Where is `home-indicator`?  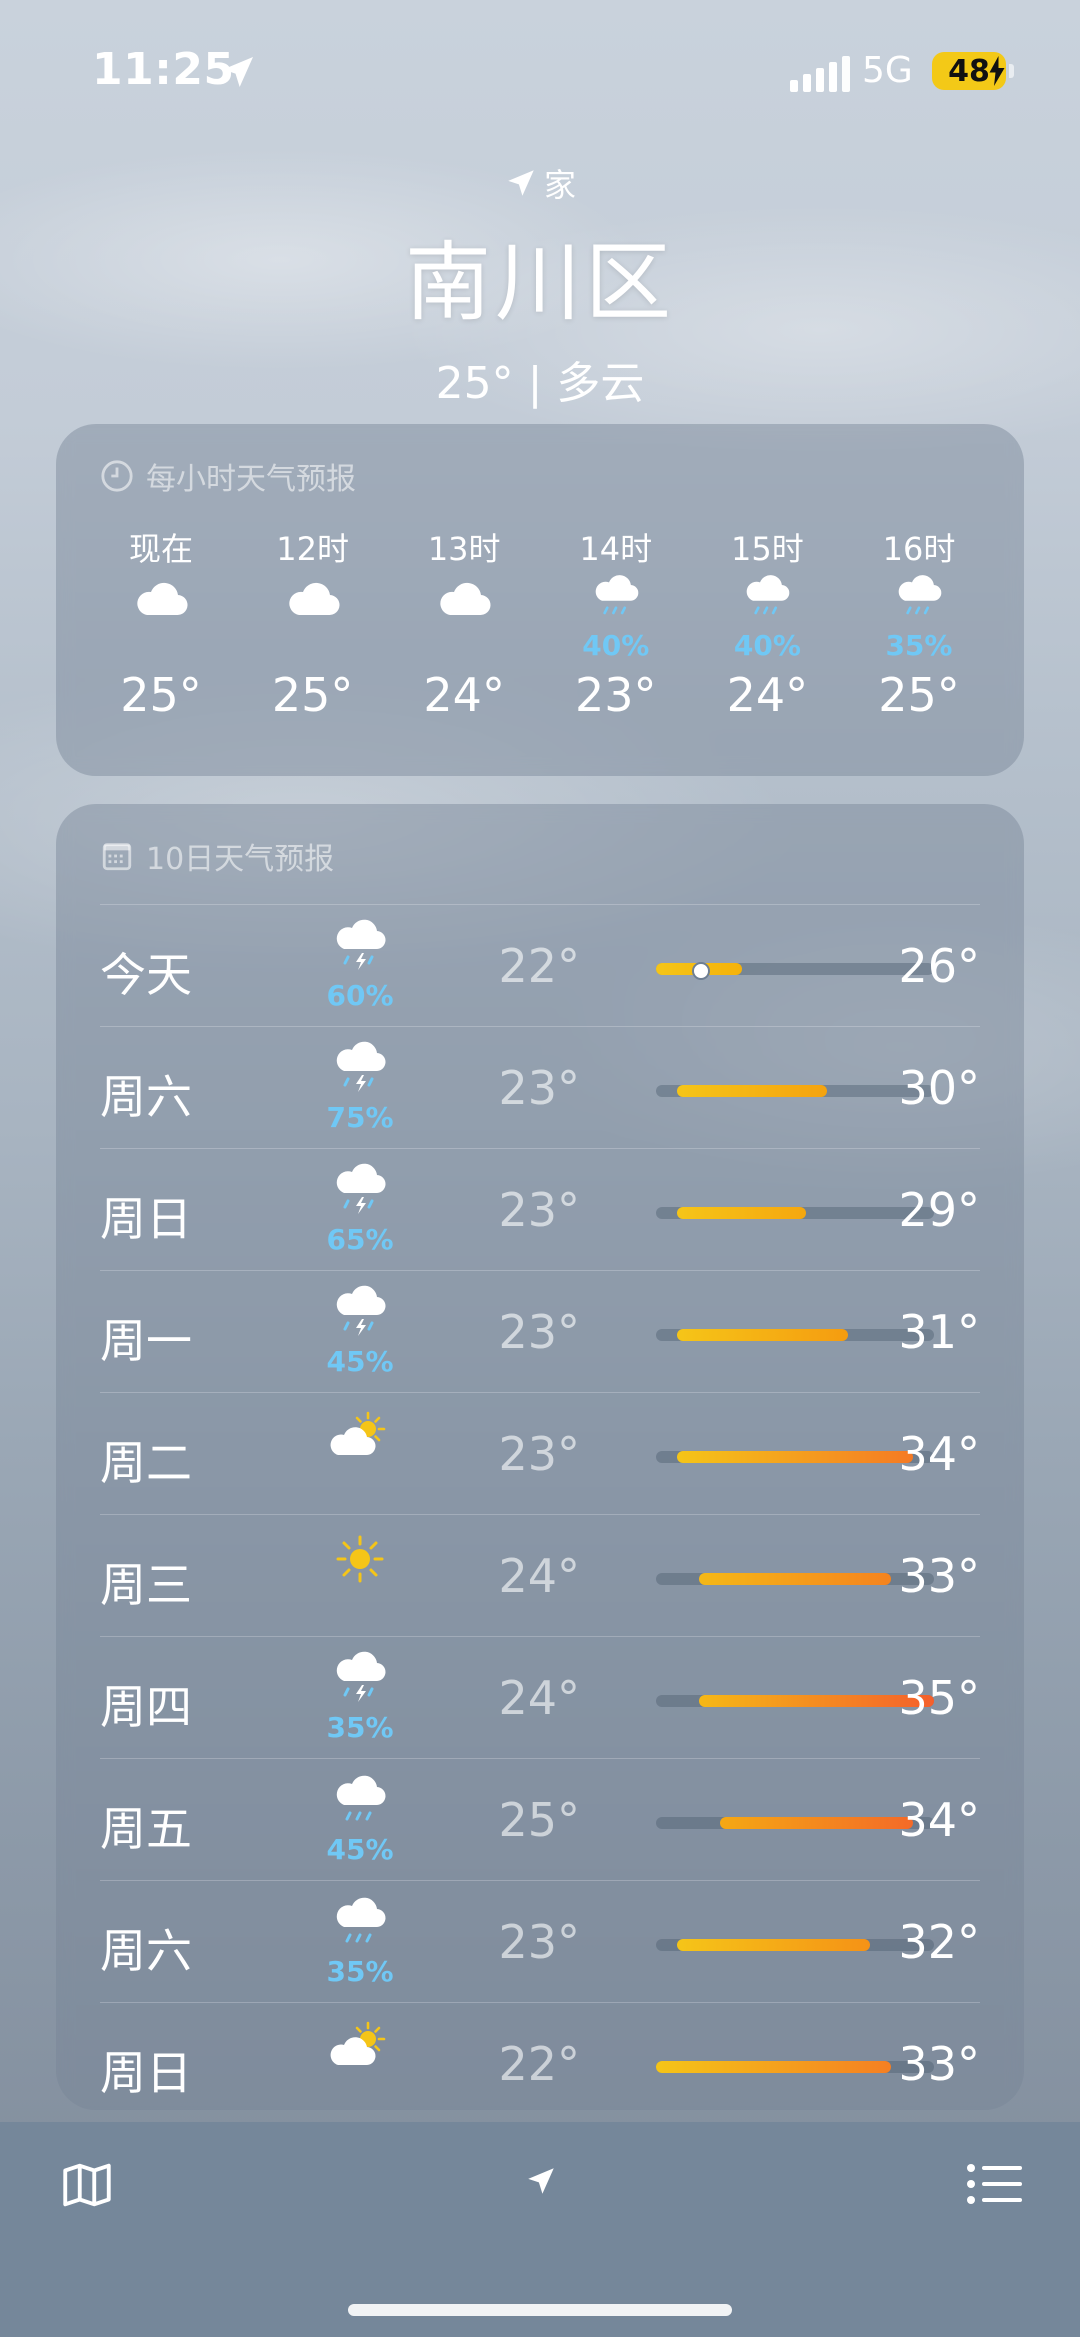 home-indicator is located at coordinates (540, 2310).